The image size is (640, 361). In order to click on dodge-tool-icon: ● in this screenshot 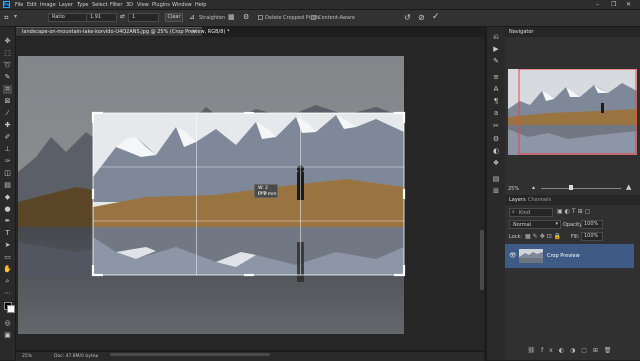, I will do `click(7, 209)`.